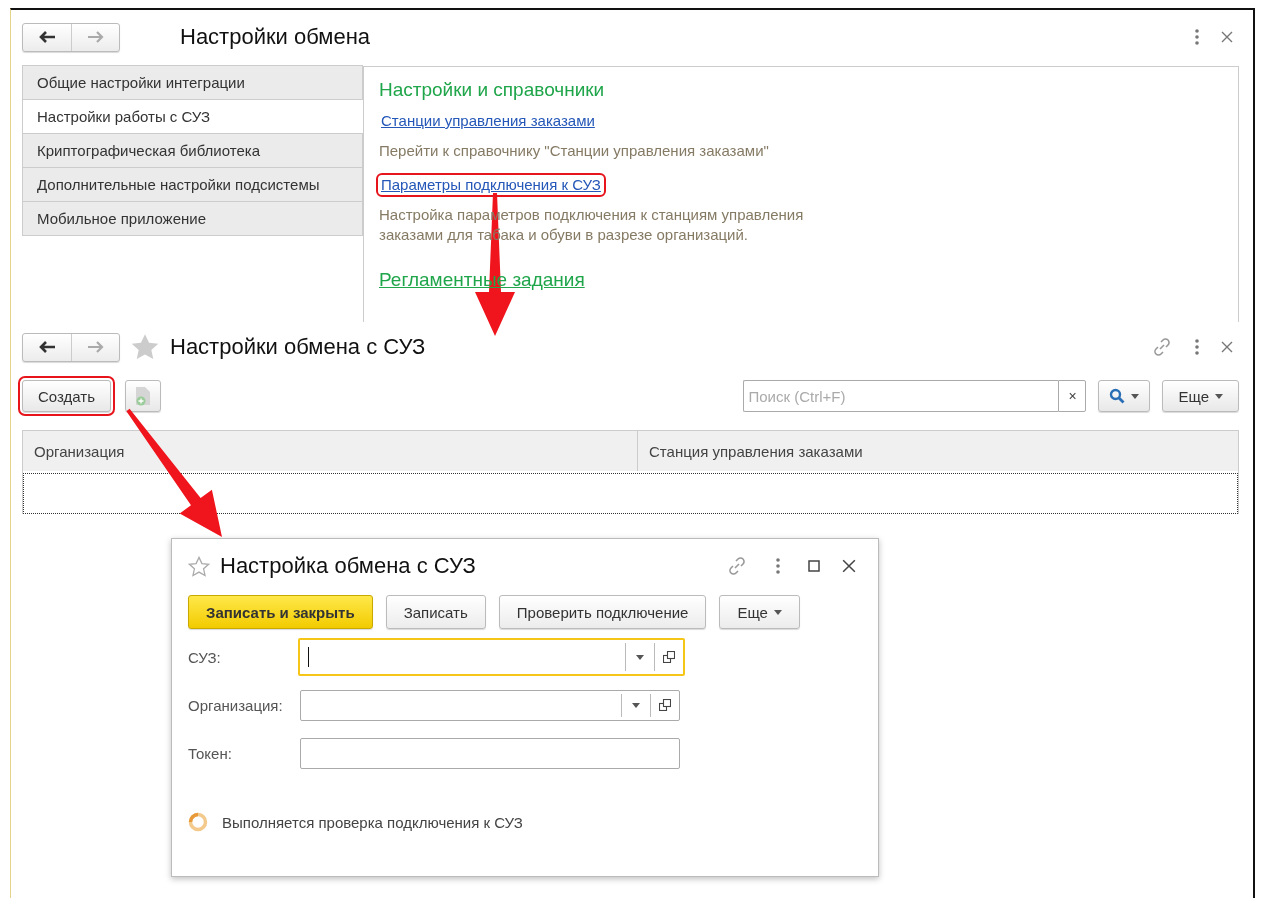 The image size is (1263, 898). I want to click on tab: Общие настройки интеграции, so click(192, 82).